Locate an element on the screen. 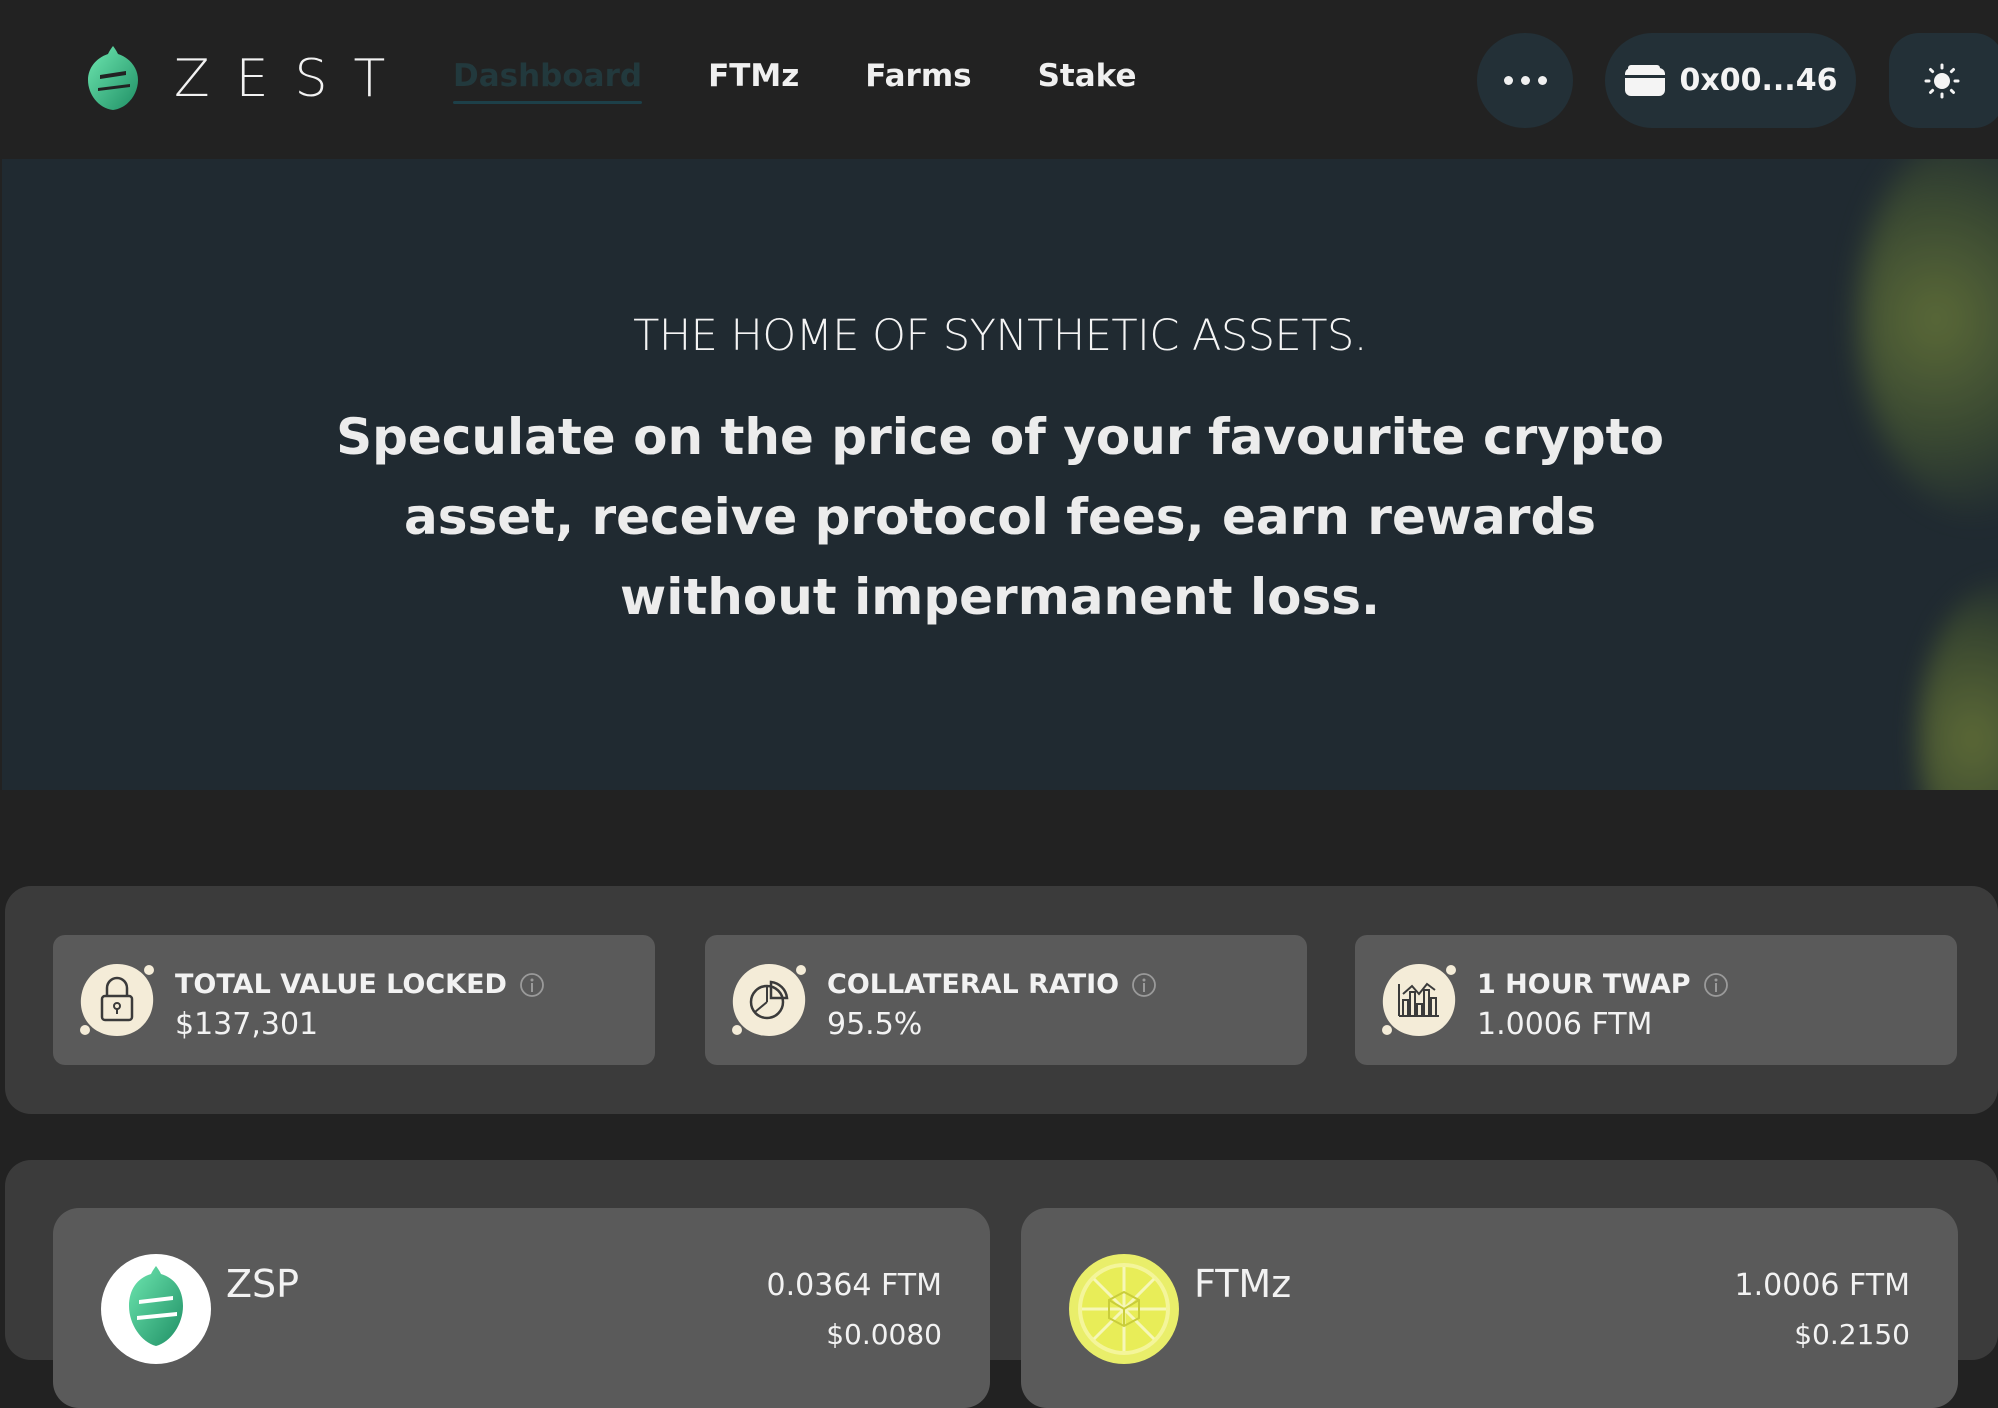  stat-label: 1 HOUR TWAP is located at coordinates (1584, 984).